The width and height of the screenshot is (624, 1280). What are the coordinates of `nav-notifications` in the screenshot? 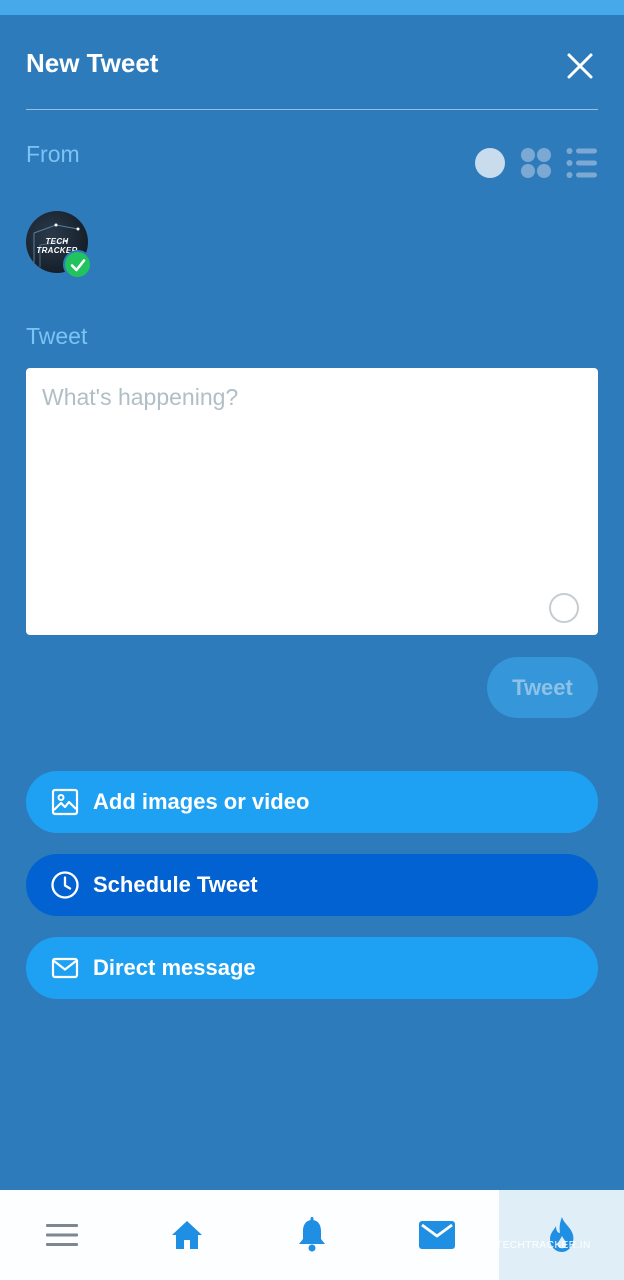 It's located at (312, 1235).